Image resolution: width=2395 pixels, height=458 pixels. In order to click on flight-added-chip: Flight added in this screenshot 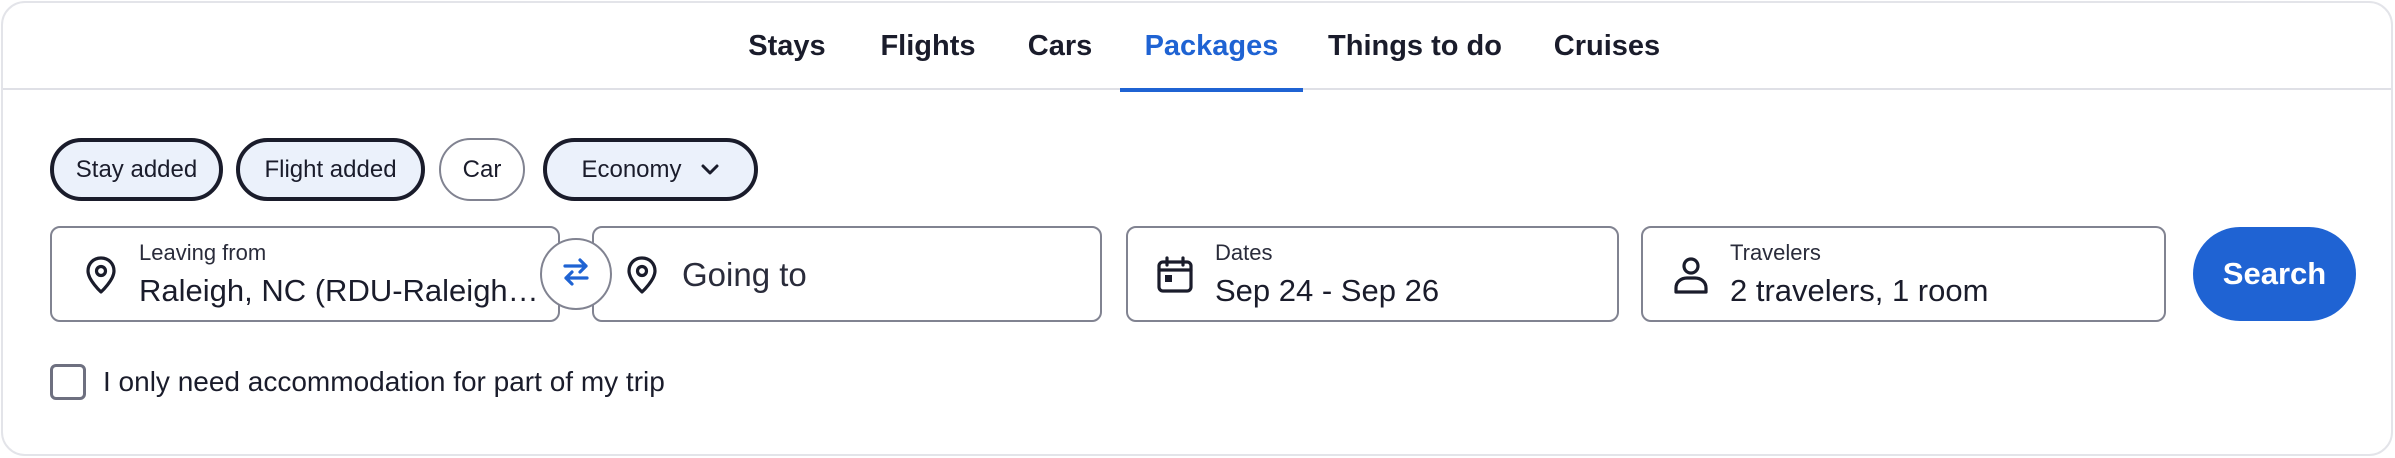, I will do `click(330, 169)`.